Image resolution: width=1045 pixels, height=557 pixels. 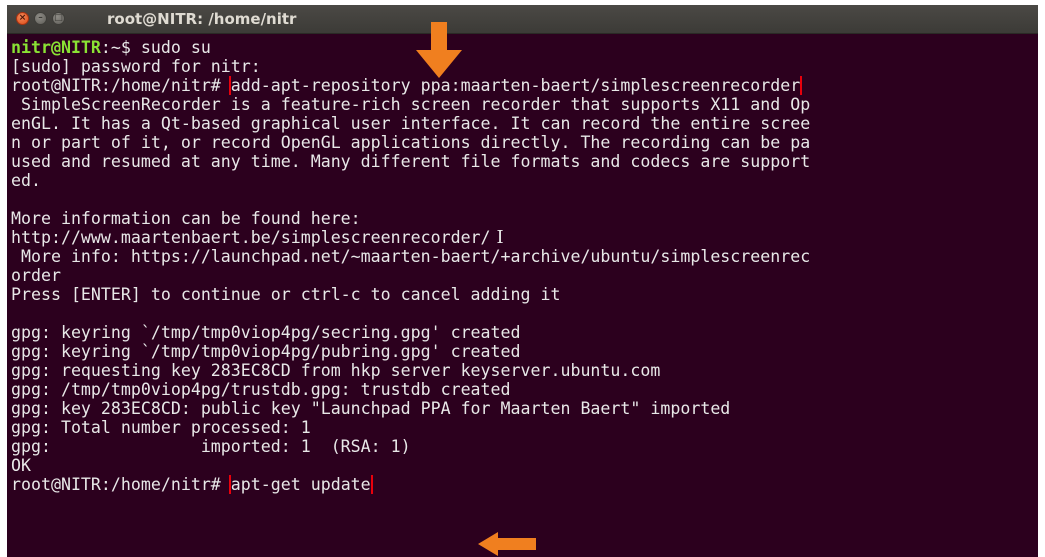 What do you see at coordinates (300, 484) in the screenshot?
I see `highlighted-command-apt-get-update: apt-get update` at bounding box center [300, 484].